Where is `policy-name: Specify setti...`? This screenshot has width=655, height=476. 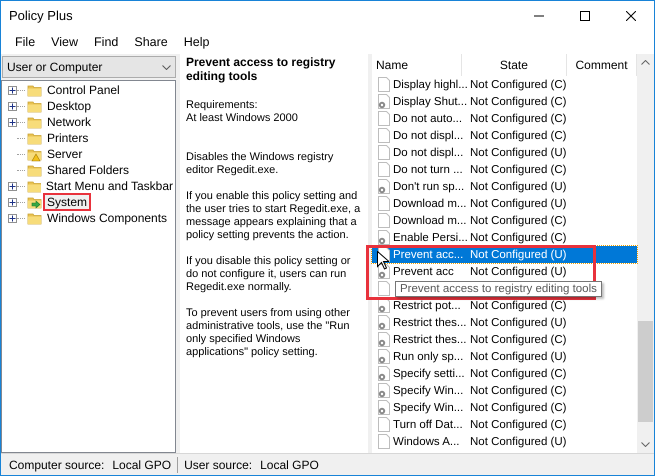
policy-name: Specify setti... is located at coordinates (429, 374).